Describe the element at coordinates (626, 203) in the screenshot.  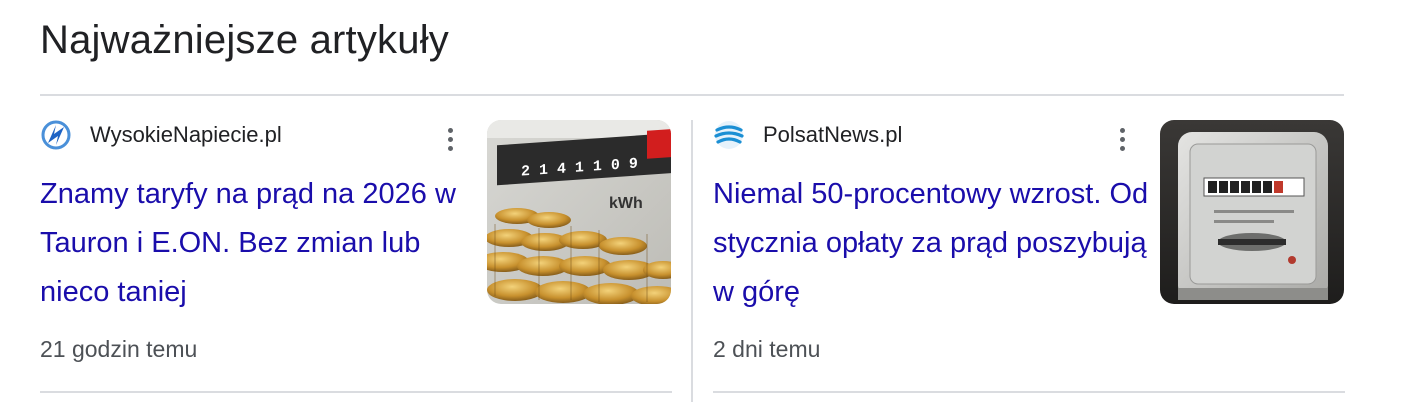
I see `meter-unit-text: kWh` at that location.